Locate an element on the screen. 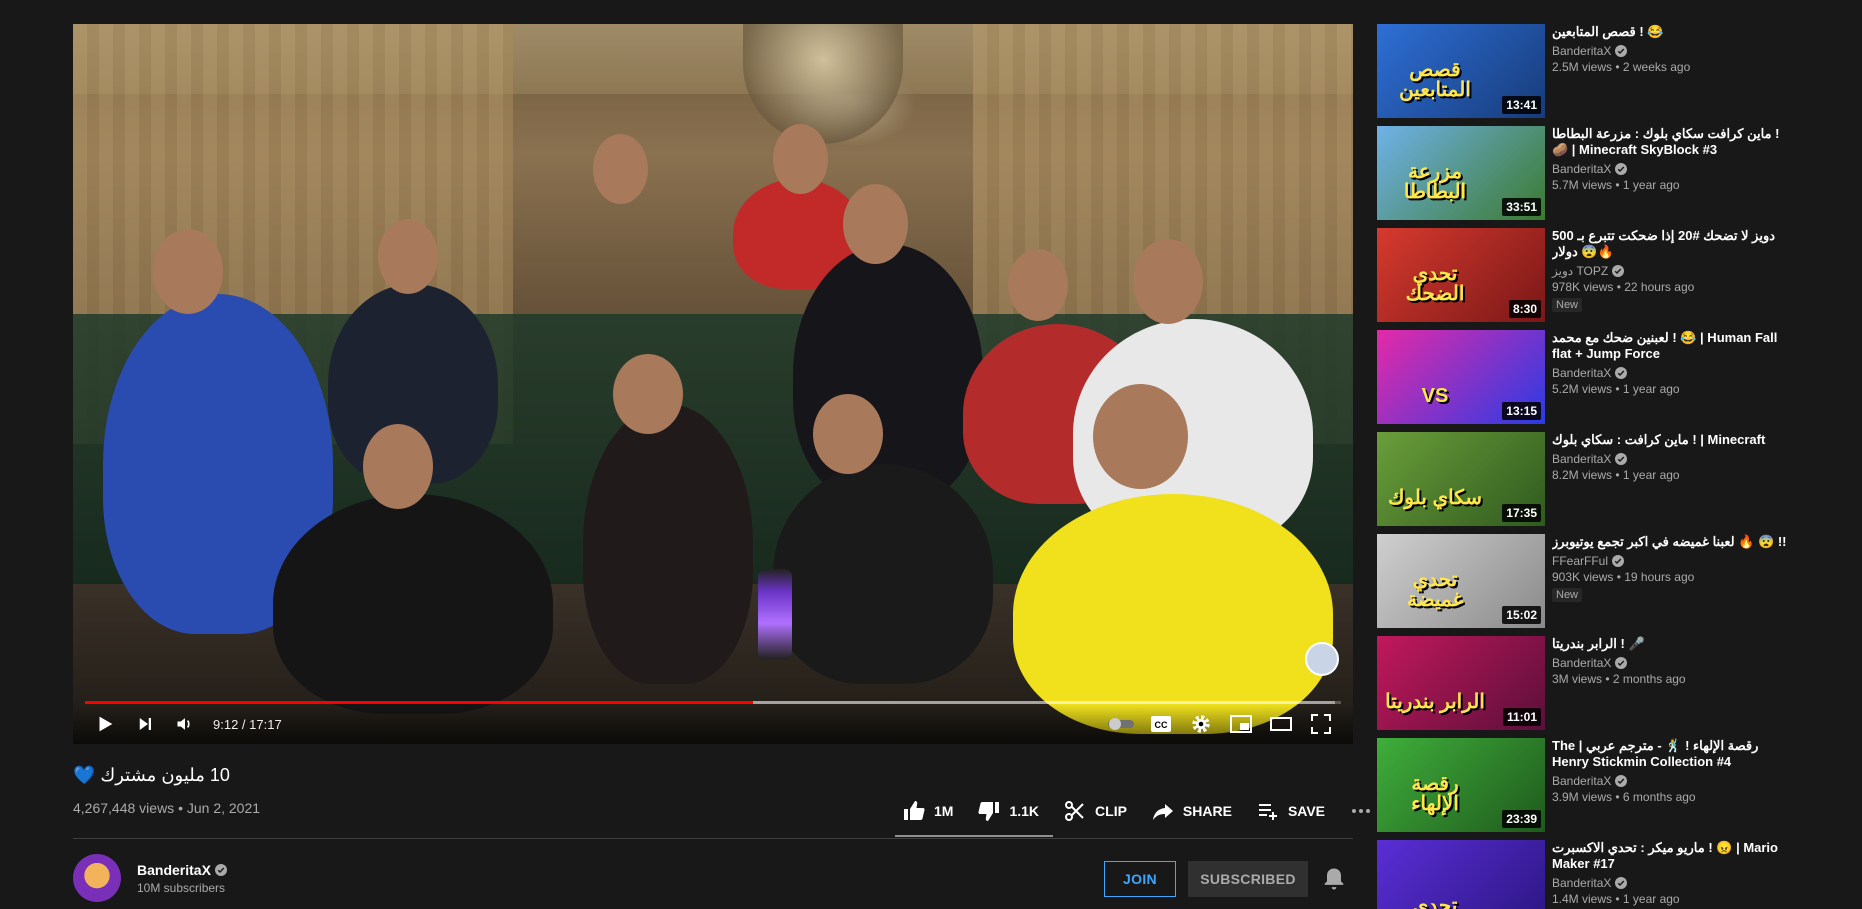 This screenshot has height=909, width=1862. miniplayer-icon is located at coordinates (1241, 724).